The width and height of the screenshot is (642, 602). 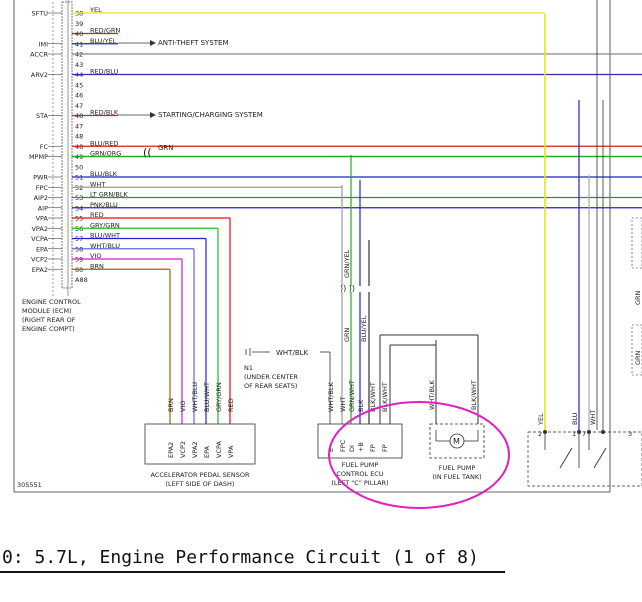 I want to click on ecm-signal: PWR, so click(x=40, y=178).